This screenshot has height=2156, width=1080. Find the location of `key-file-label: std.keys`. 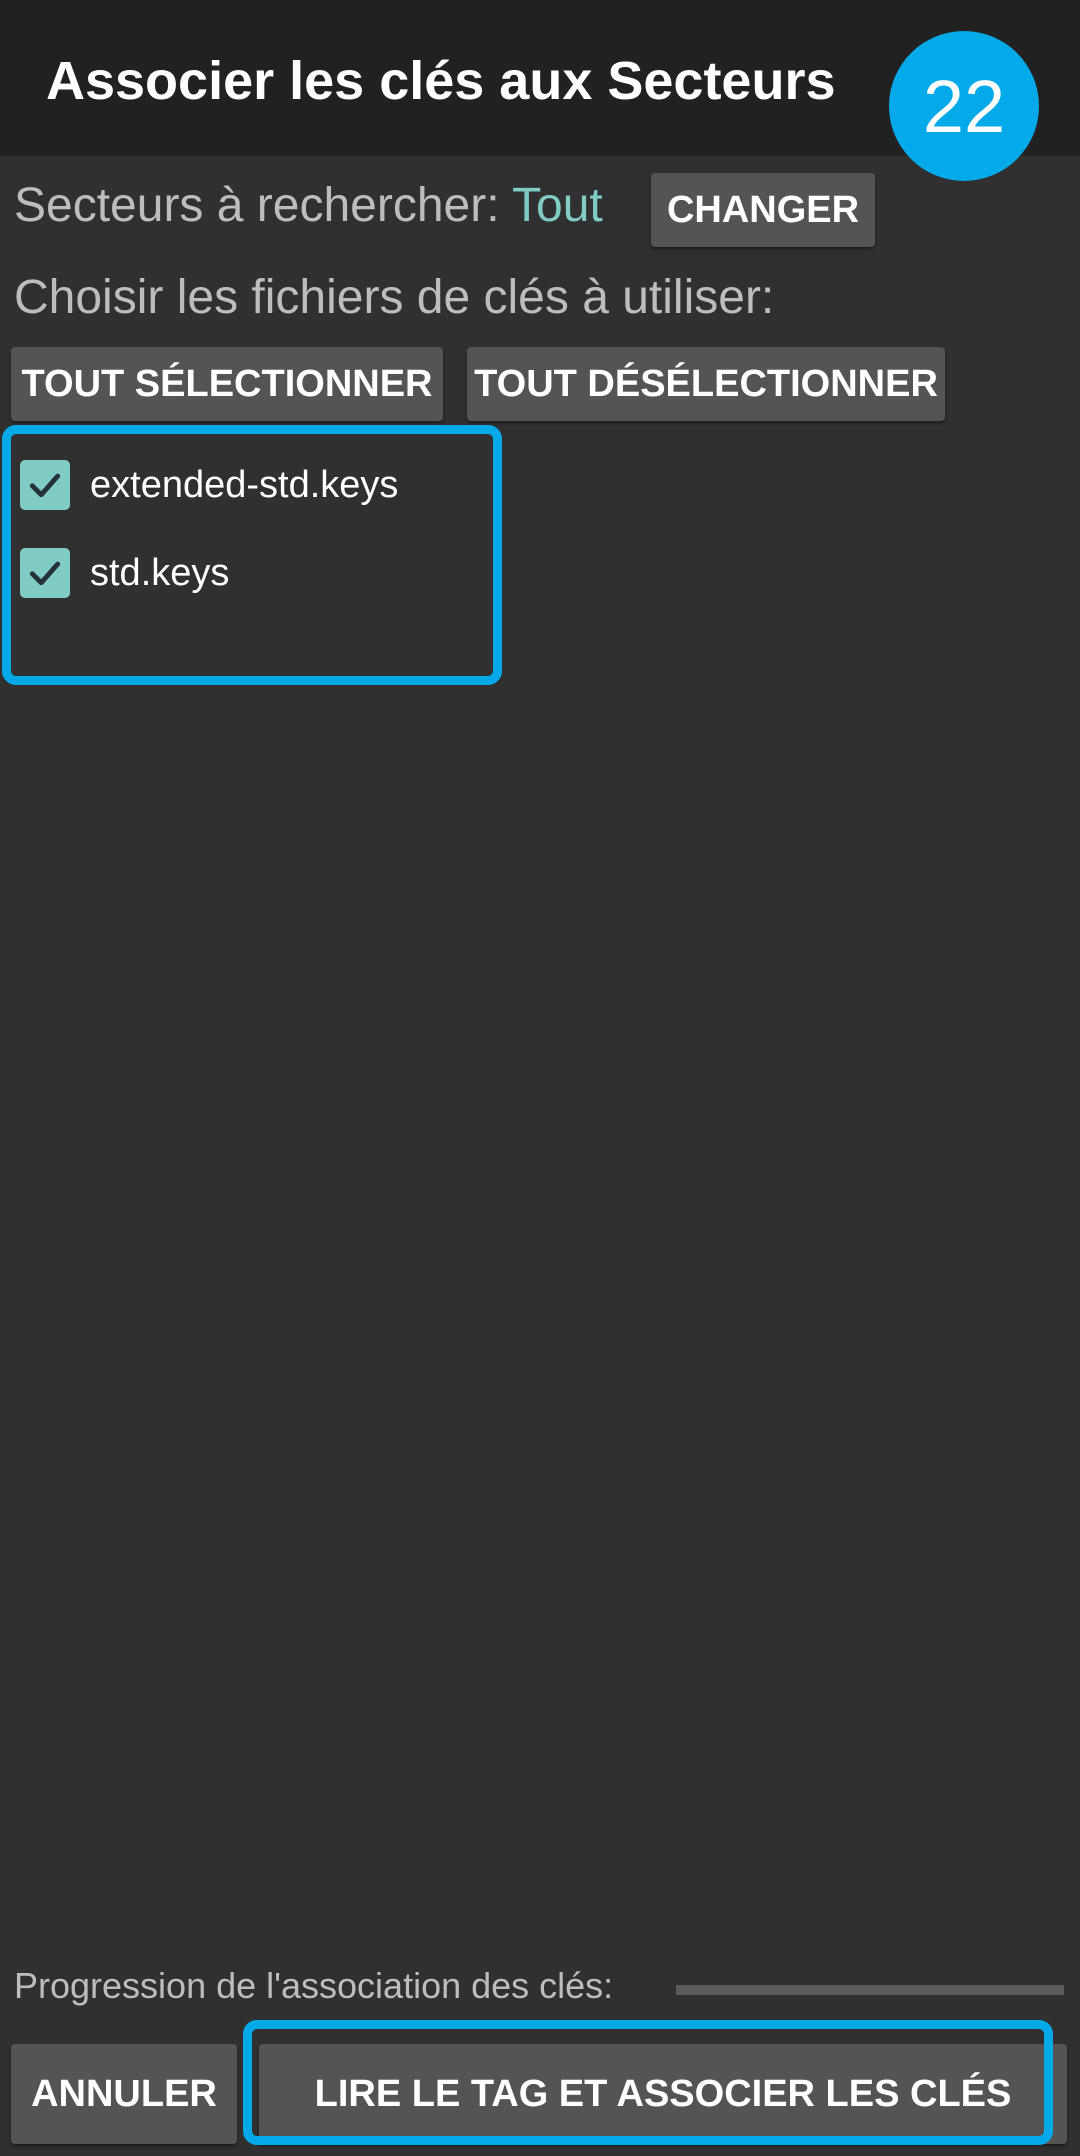

key-file-label: std.keys is located at coordinates (160, 572).